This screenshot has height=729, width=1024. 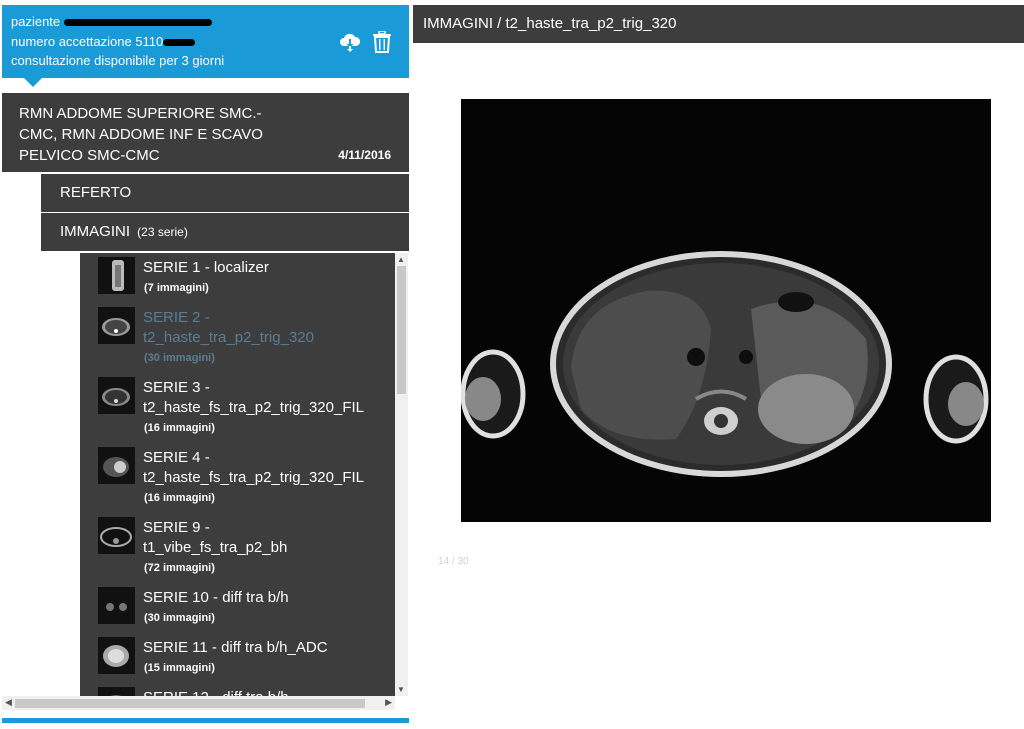 What do you see at coordinates (401, 260) in the screenshot?
I see `scroll-up-icon: ▲` at bounding box center [401, 260].